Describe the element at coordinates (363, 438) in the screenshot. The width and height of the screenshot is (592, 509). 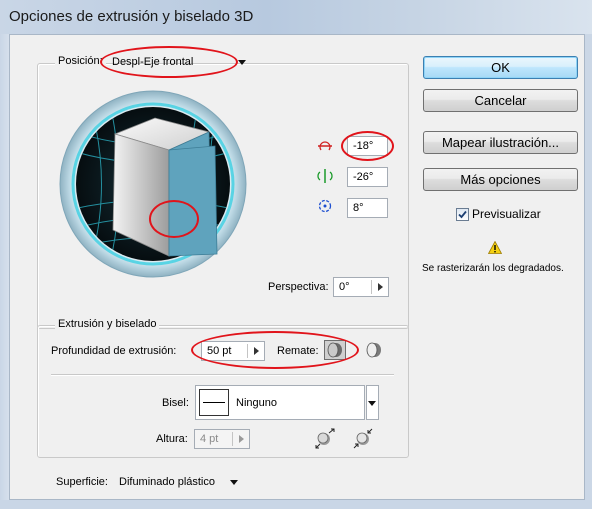
I see `bevel-extent-in-icon` at that location.